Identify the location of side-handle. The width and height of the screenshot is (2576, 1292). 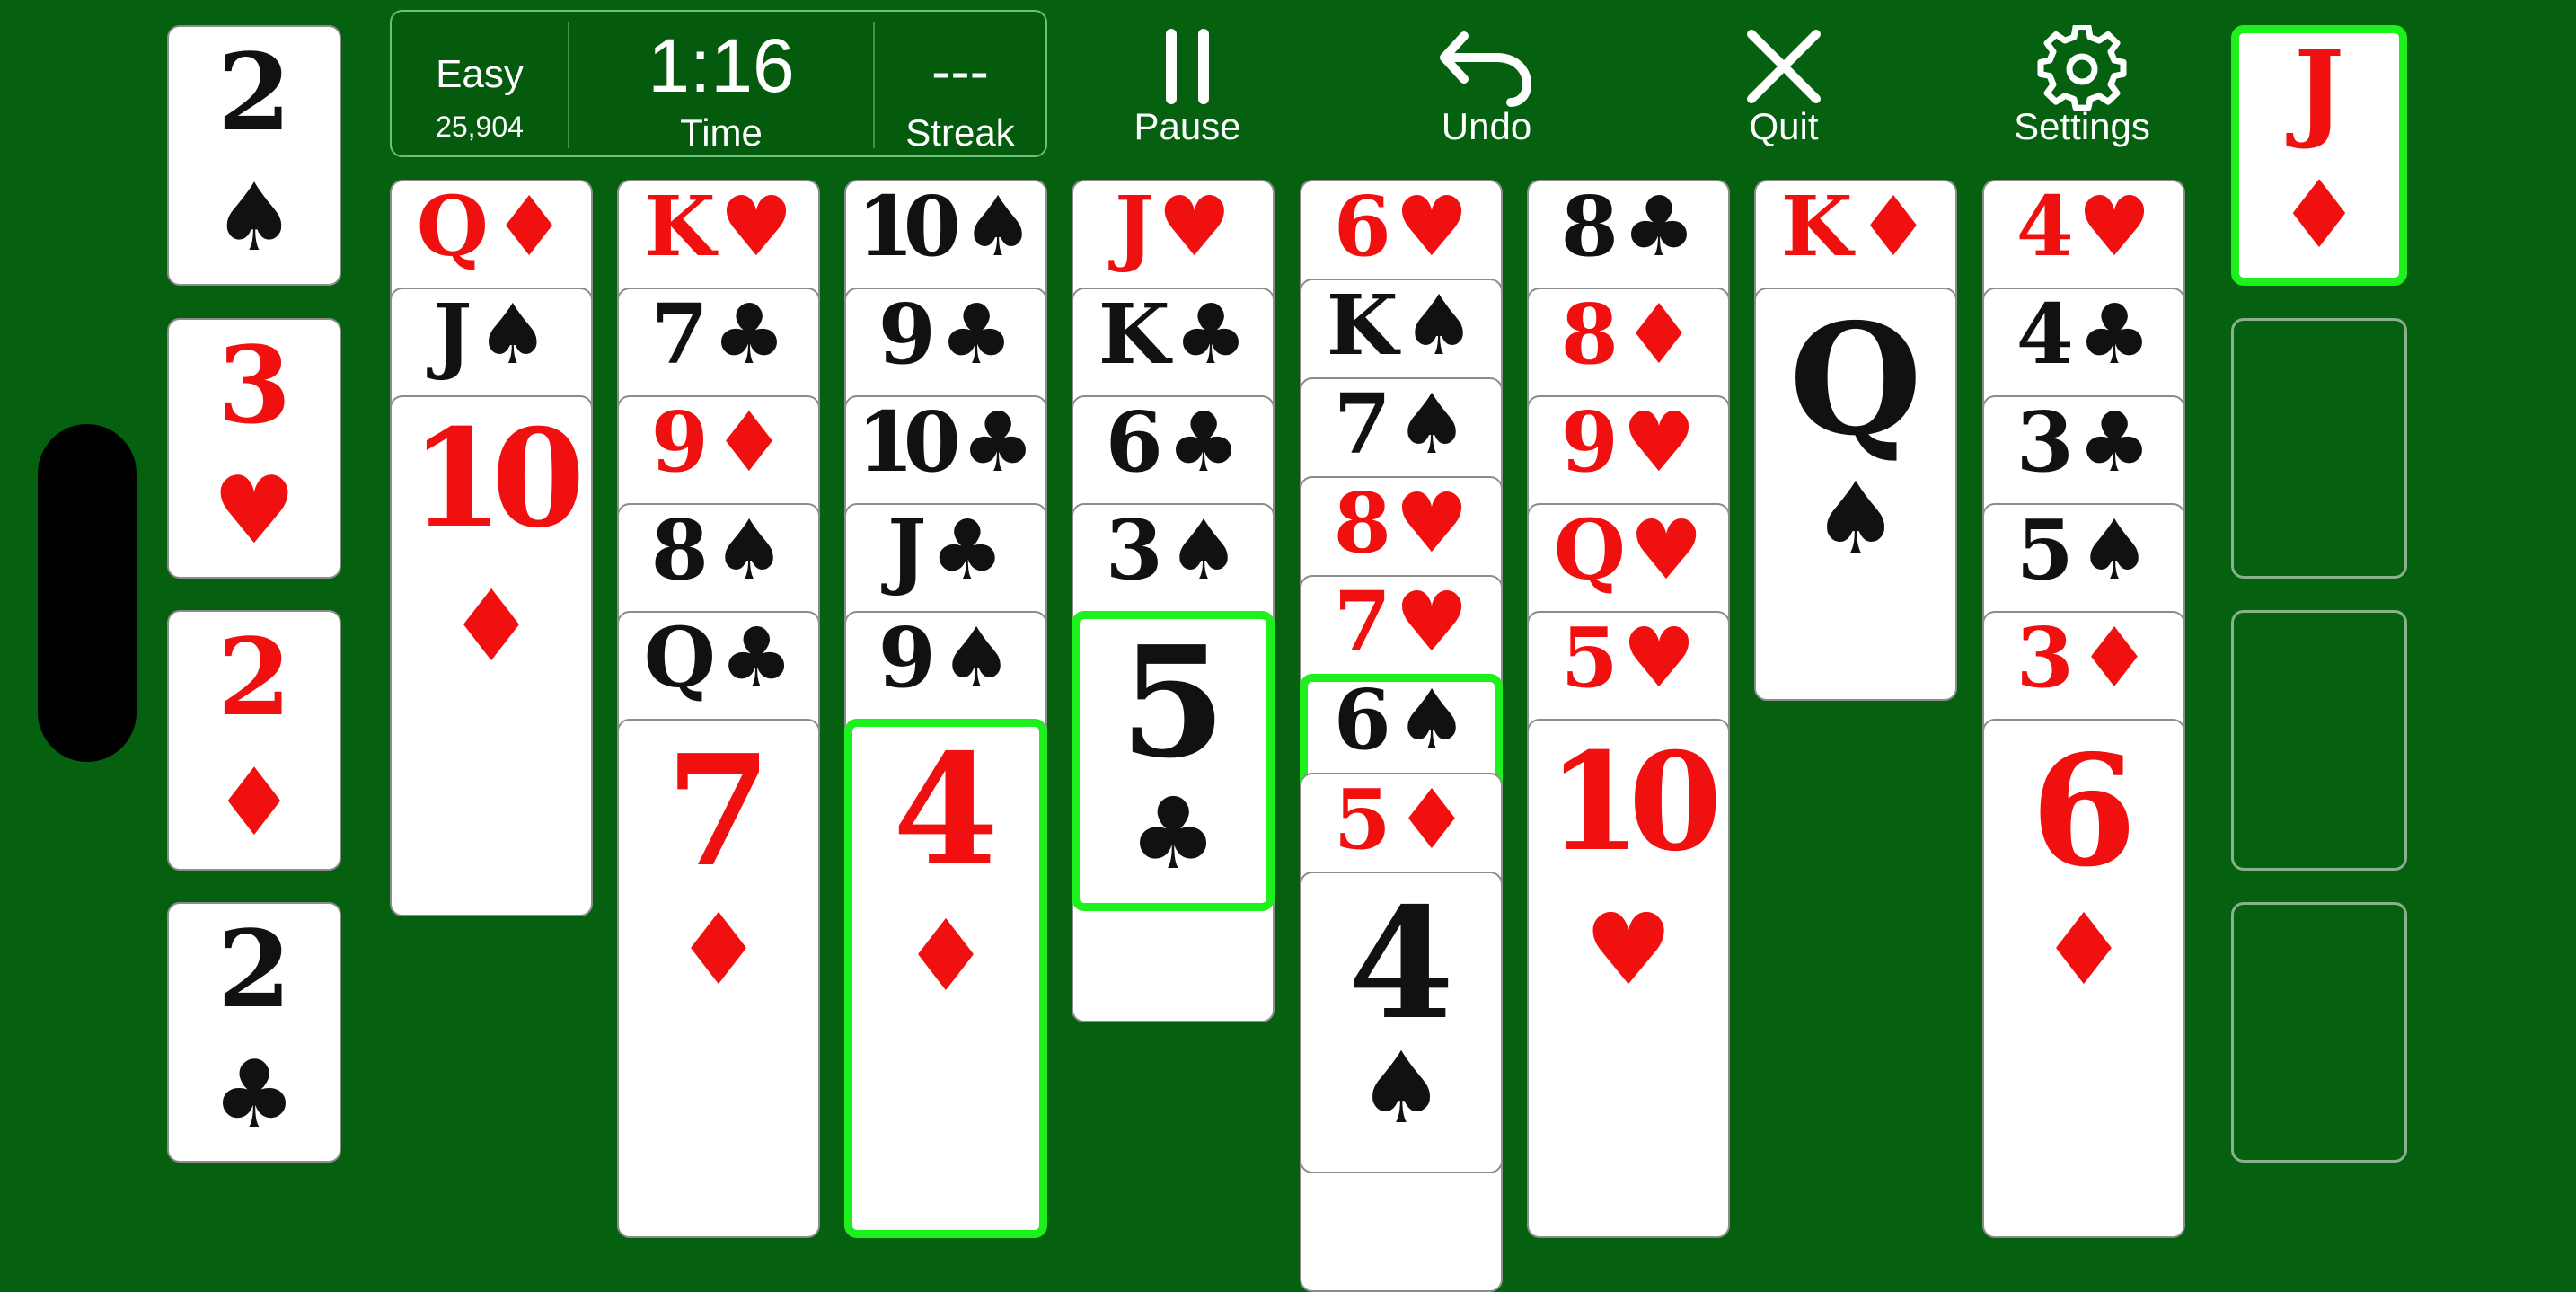
(87, 593).